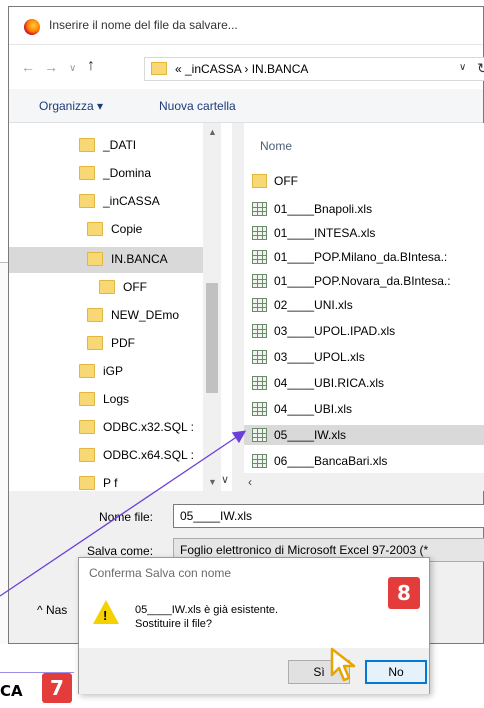 This screenshot has width=484, height=708. Describe the element at coordinates (160, 573) in the screenshot. I see `confirm-dialog-title: Conferma Salva con nome` at that location.